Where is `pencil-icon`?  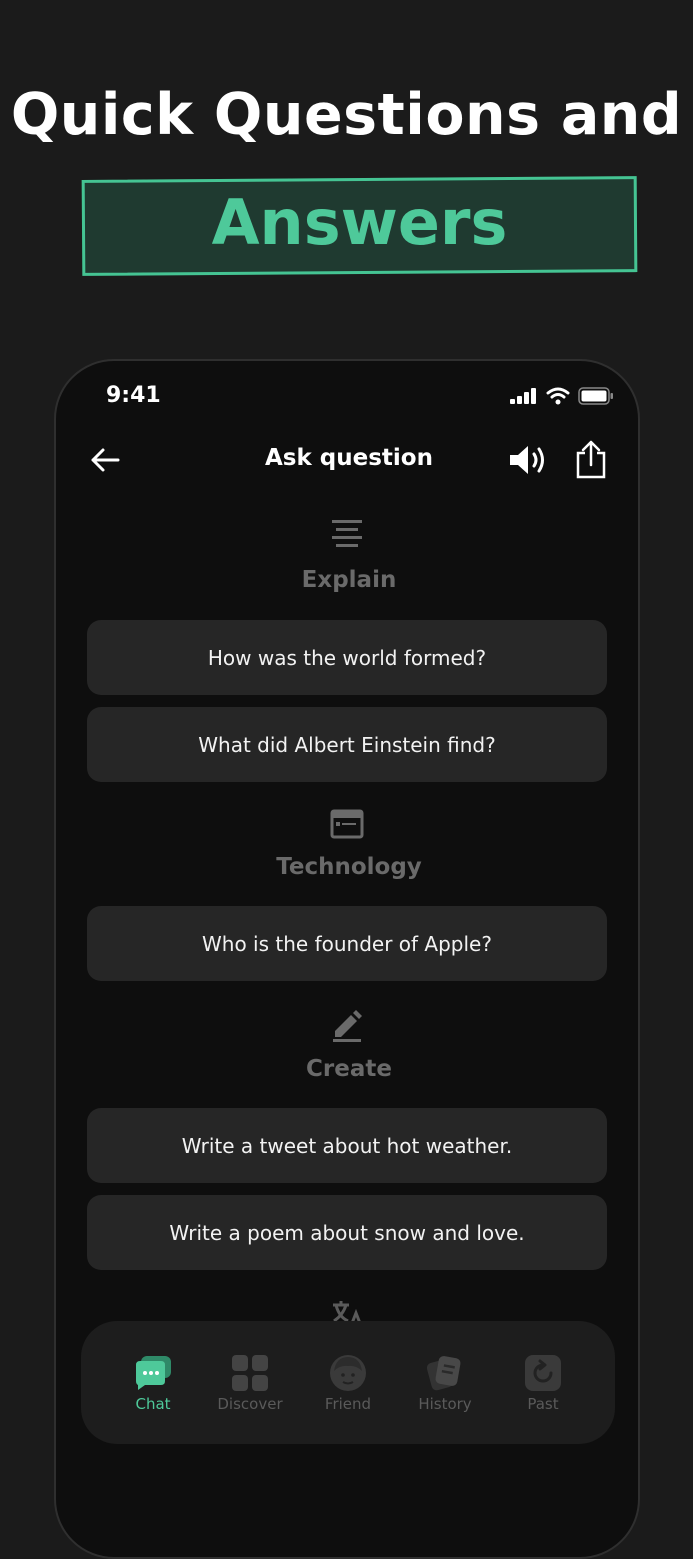 pencil-icon is located at coordinates (347, 1026).